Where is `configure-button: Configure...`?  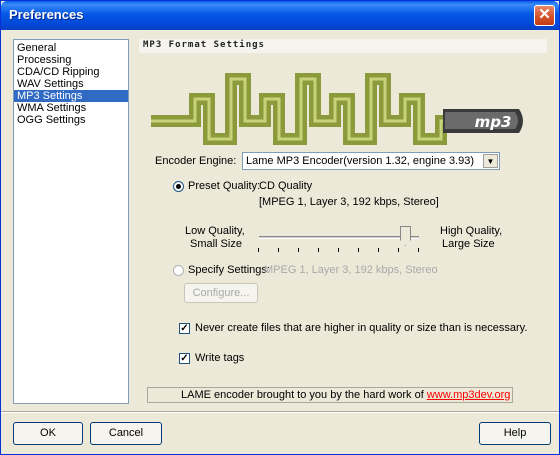 configure-button: Configure... is located at coordinates (221, 293).